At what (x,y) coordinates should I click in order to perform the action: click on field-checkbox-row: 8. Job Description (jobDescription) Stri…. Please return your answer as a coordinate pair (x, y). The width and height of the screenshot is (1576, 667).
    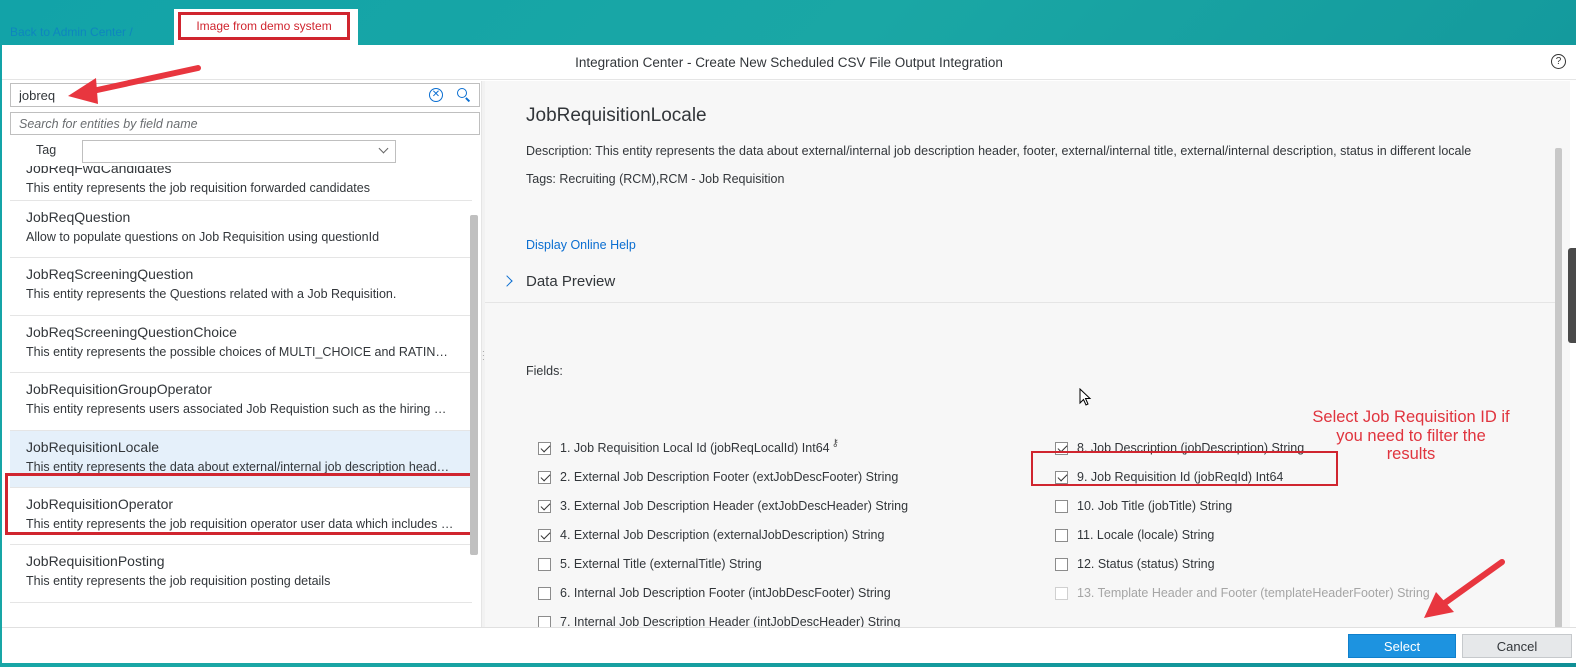
    Looking at the image, I should click on (1179, 448).